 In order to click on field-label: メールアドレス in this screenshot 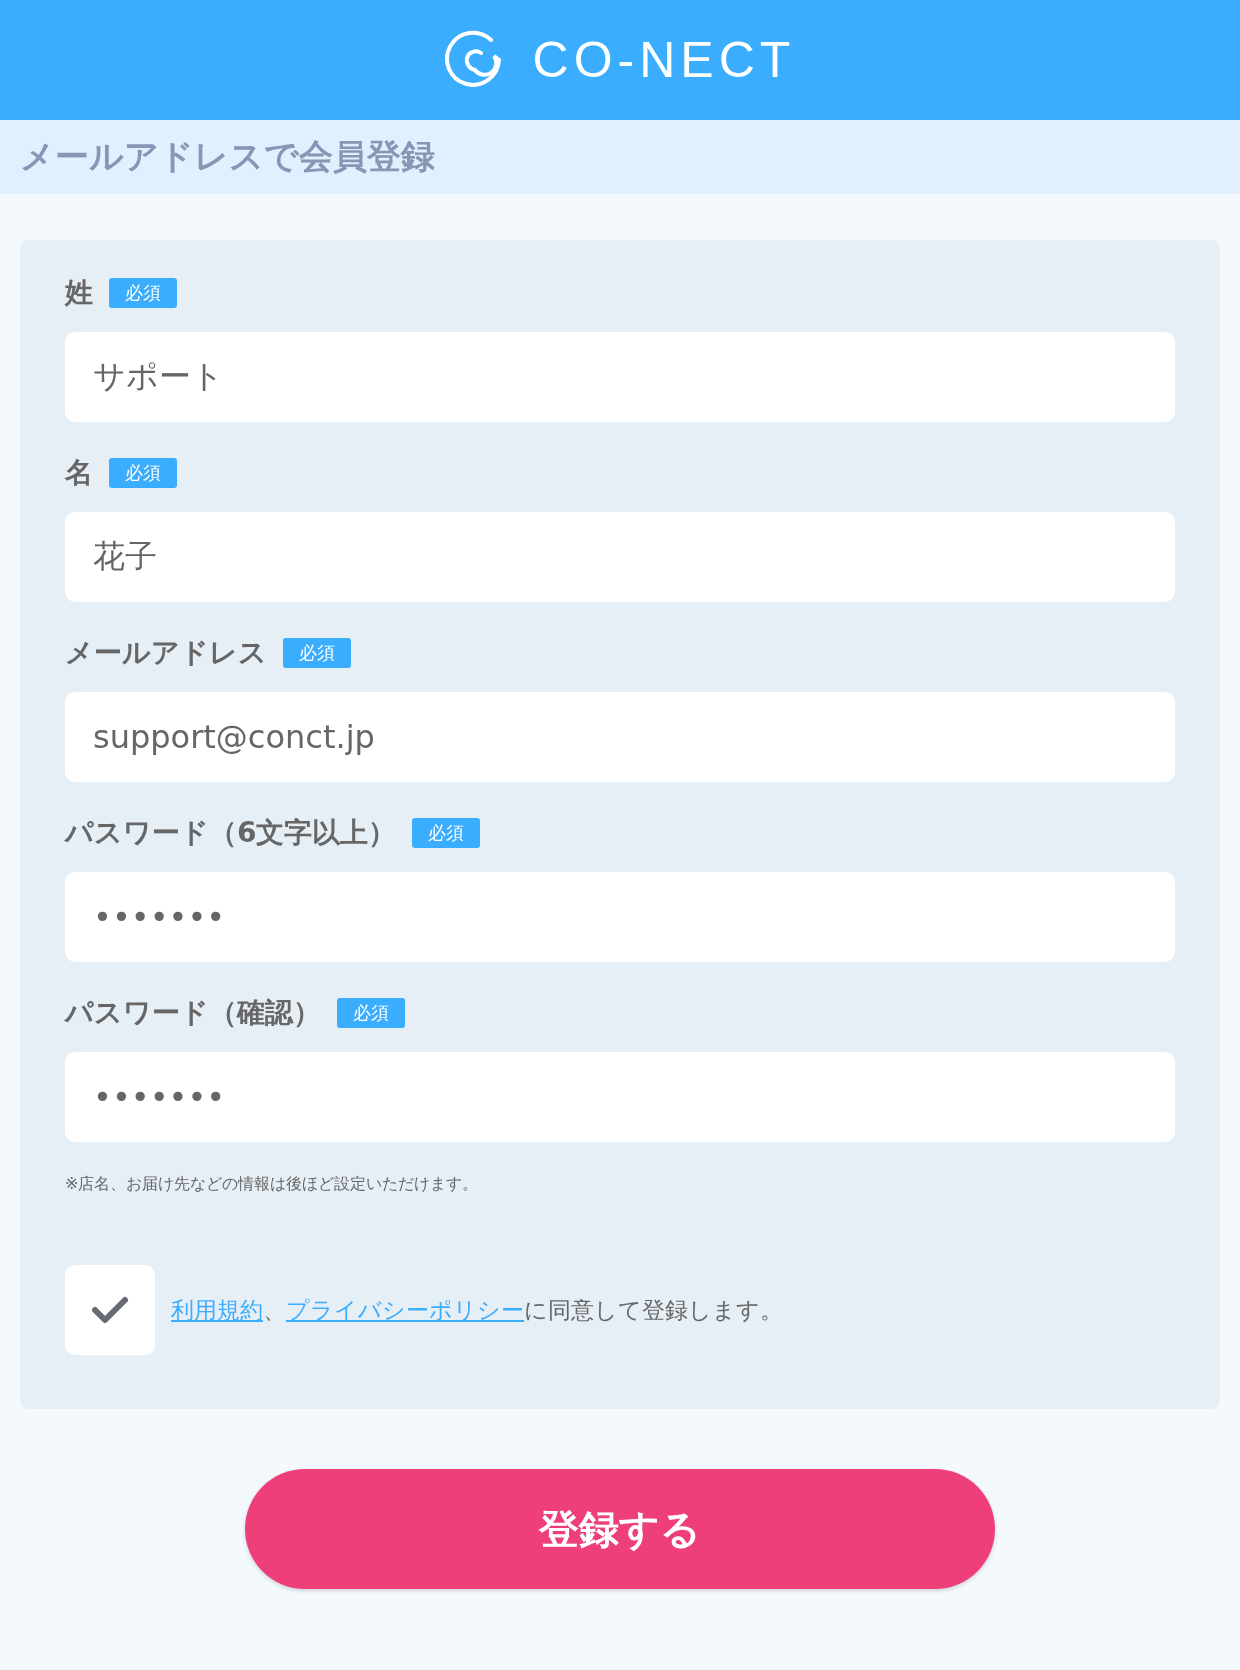, I will do `click(166, 653)`.